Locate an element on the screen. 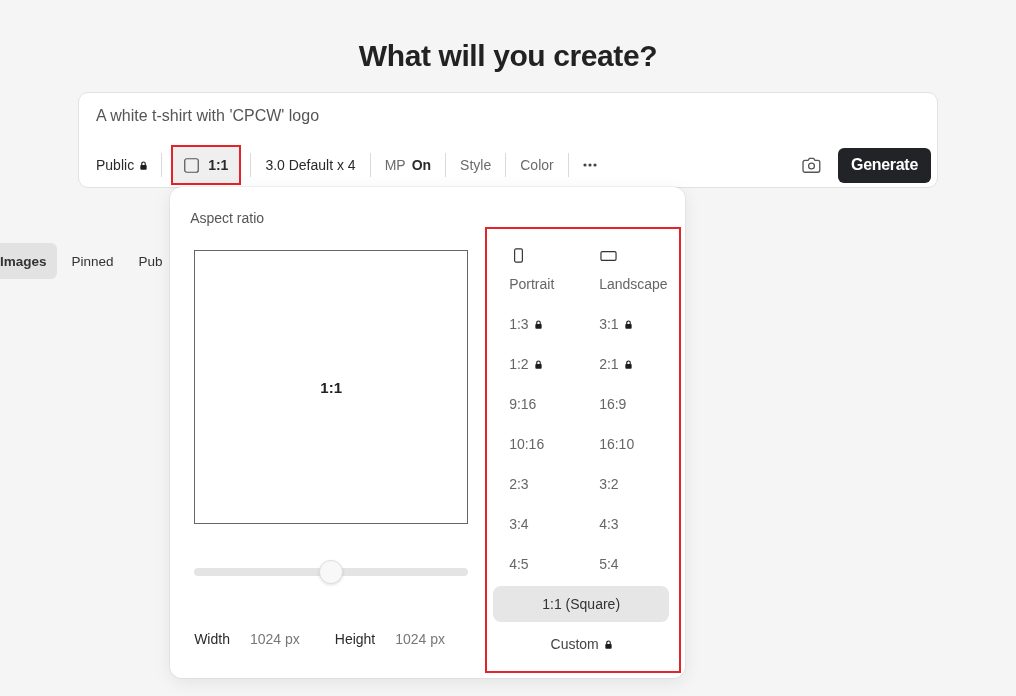  ratio-option: 16:10 is located at coordinates (617, 444).